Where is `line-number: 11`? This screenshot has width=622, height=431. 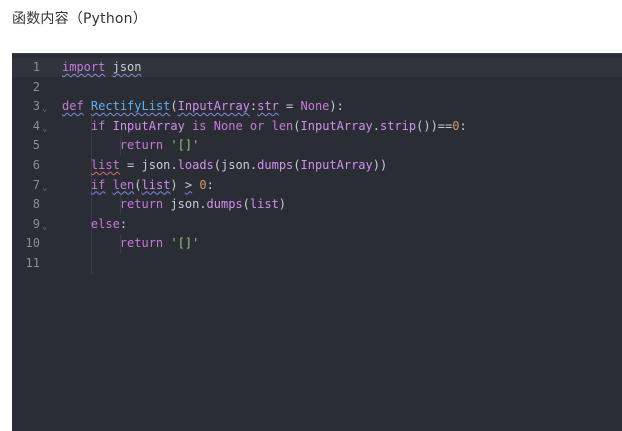 line-number: 11 is located at coordinates (32, 263).